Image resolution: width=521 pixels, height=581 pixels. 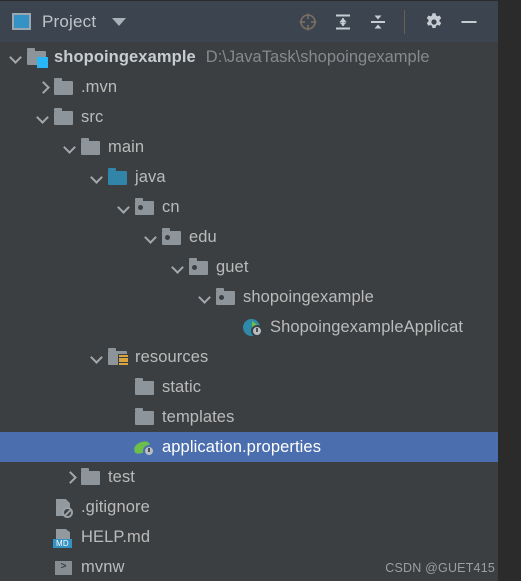 What do you see at coordinates (249, 21) in the screenshot?
I see `project-toolbar: Project` at bounding box center [249, 21].